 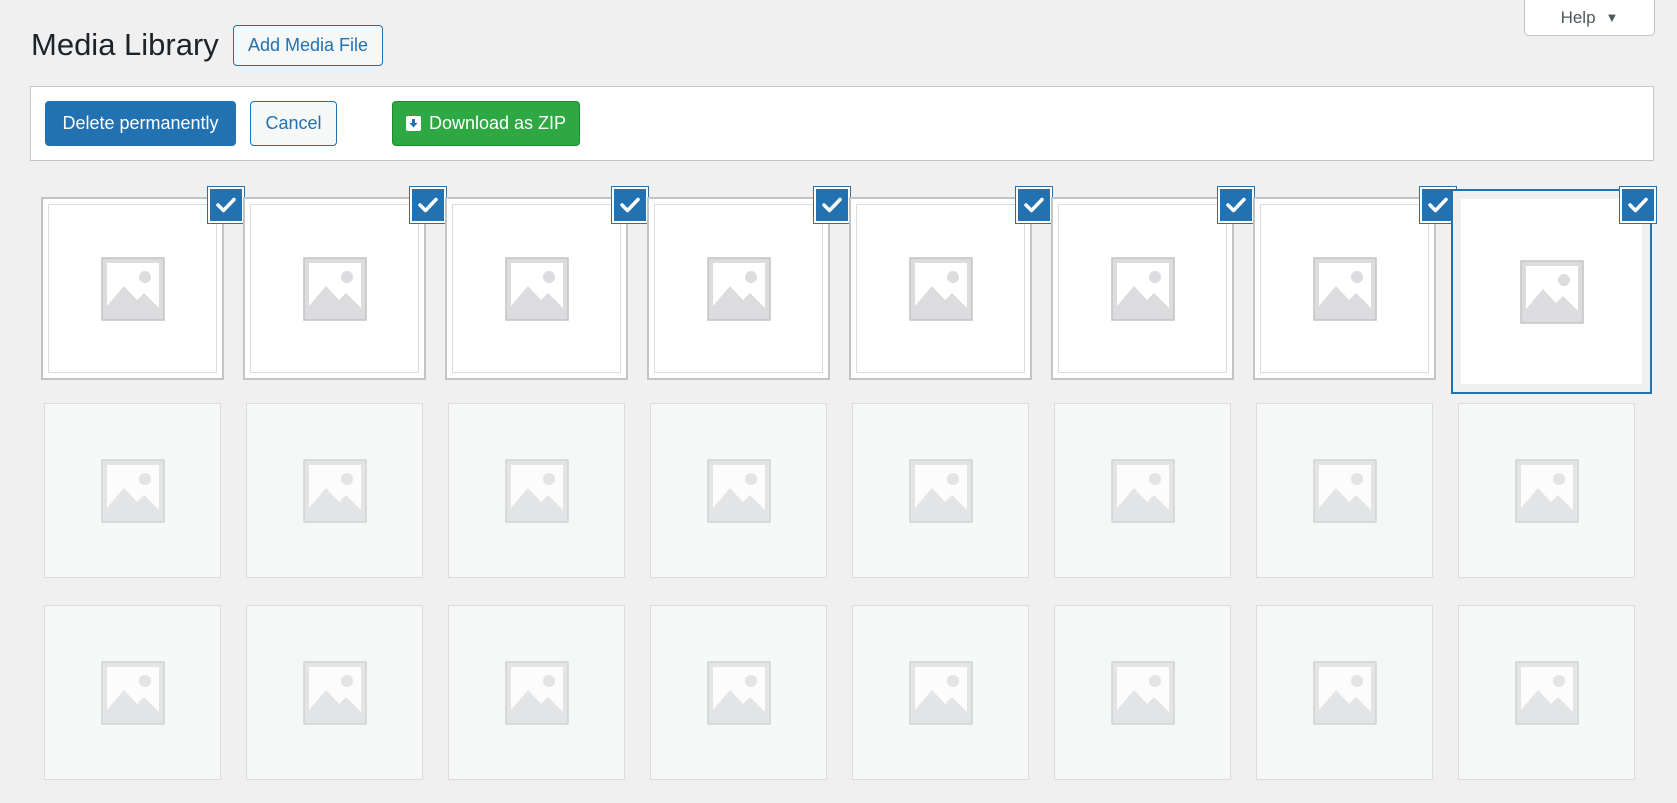 What do you see at coordinates (293, 123) in the screenshot?
I see `cancel-button: Cancel` at bounding box center [293, 123].